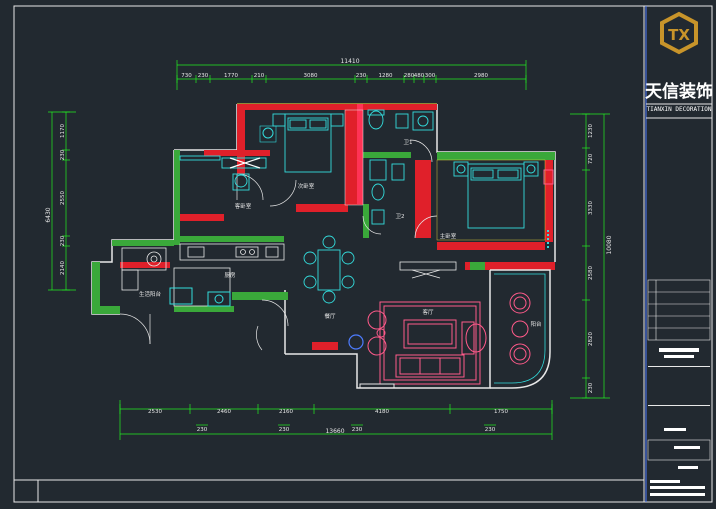  Describe the element at coordinates (679, 387) in the screenshot. I see `title-block-table` at that location.